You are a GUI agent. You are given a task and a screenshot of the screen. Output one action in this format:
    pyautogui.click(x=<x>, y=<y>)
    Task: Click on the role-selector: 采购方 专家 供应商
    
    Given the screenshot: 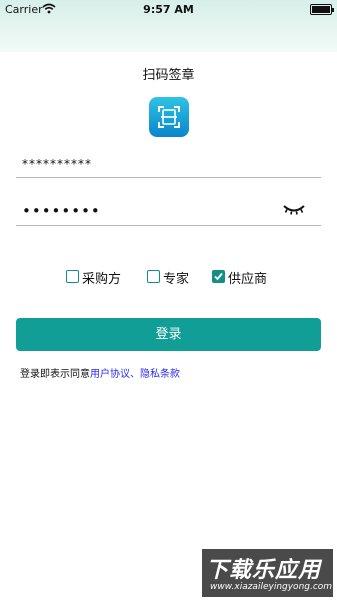 What is the action you would take?
    pyautogui.click(x=168, y=277)
    